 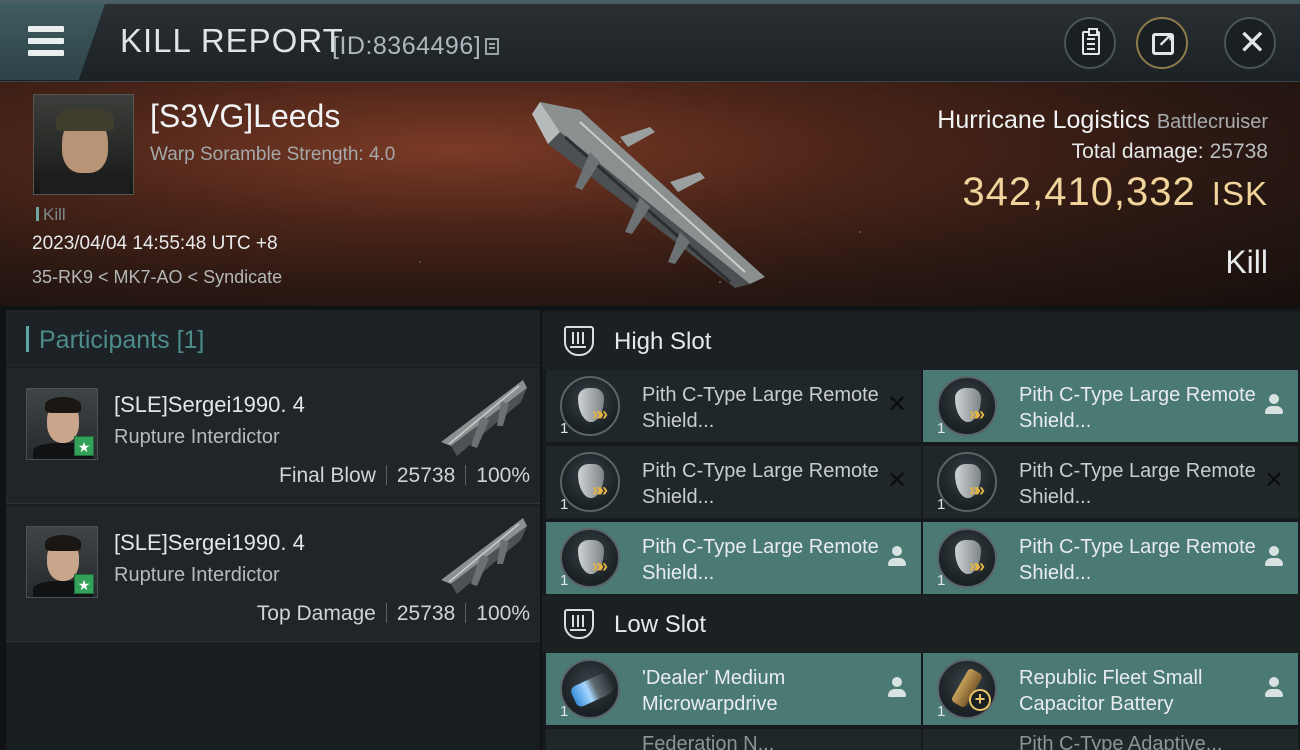 I want to click on participant-role: Top Damage, so click(x=316, y=613).